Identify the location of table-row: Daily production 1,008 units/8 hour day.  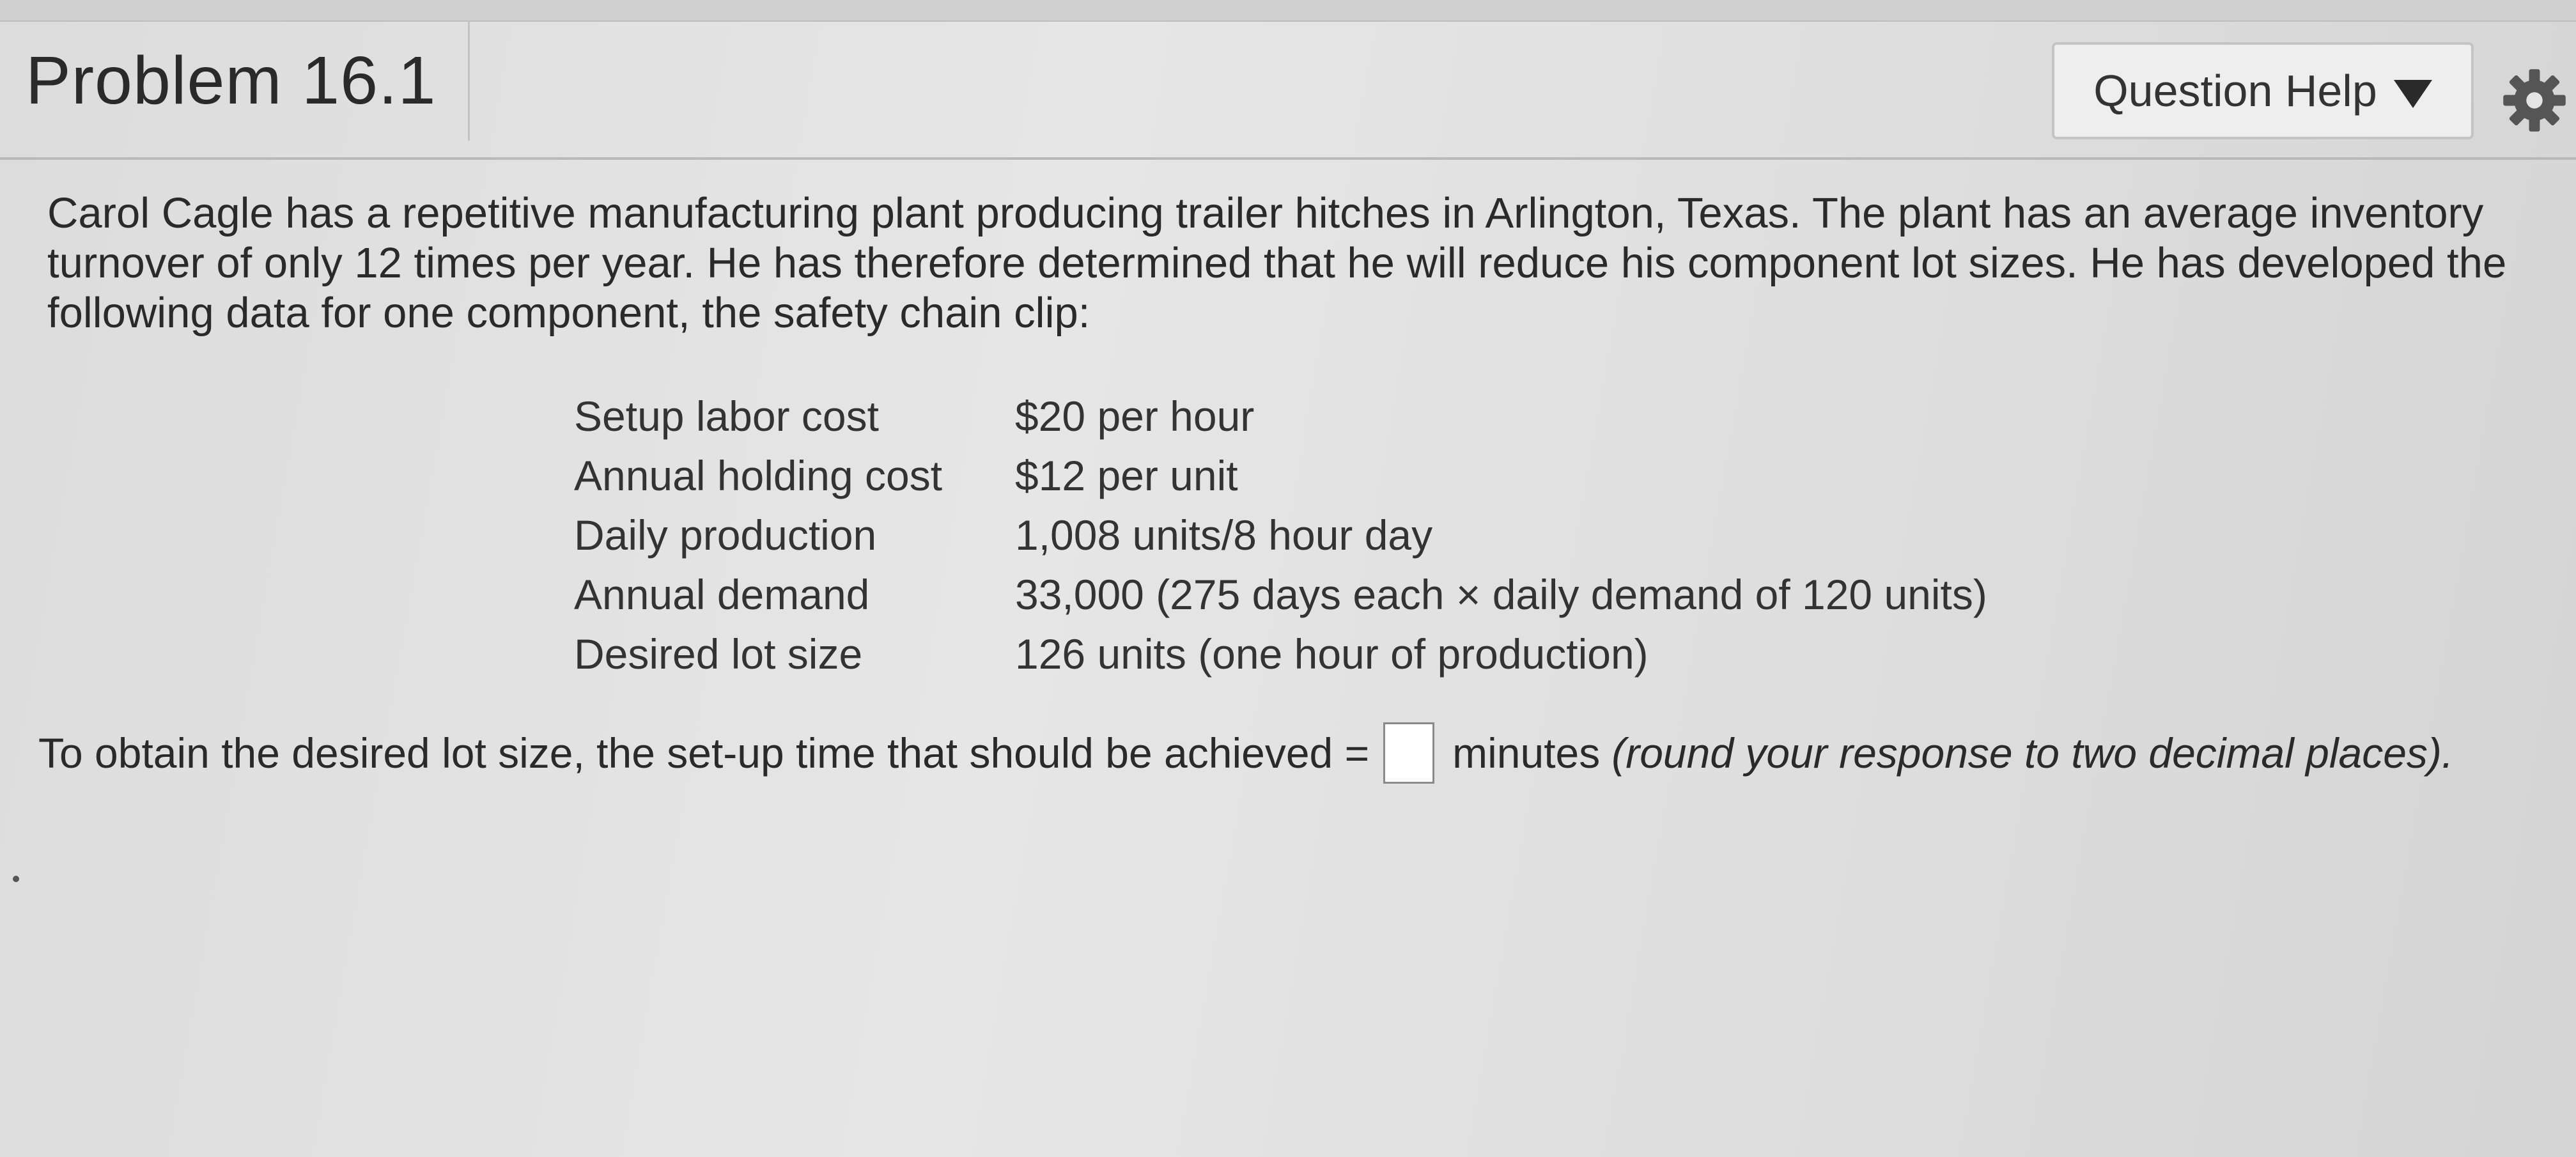
(1280, 534).